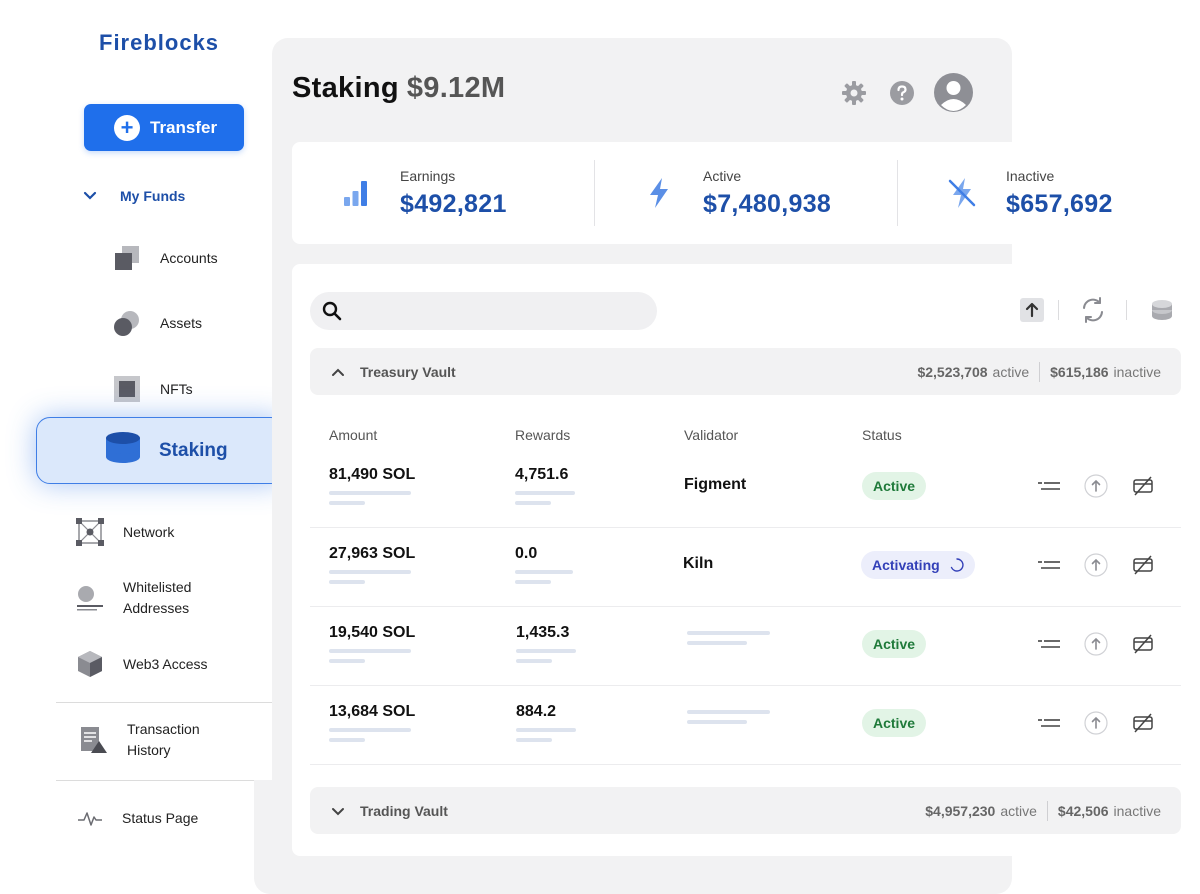 This screenshot has height=894, width=1200. I want to click on plus-icon: +, so click(127, 127).